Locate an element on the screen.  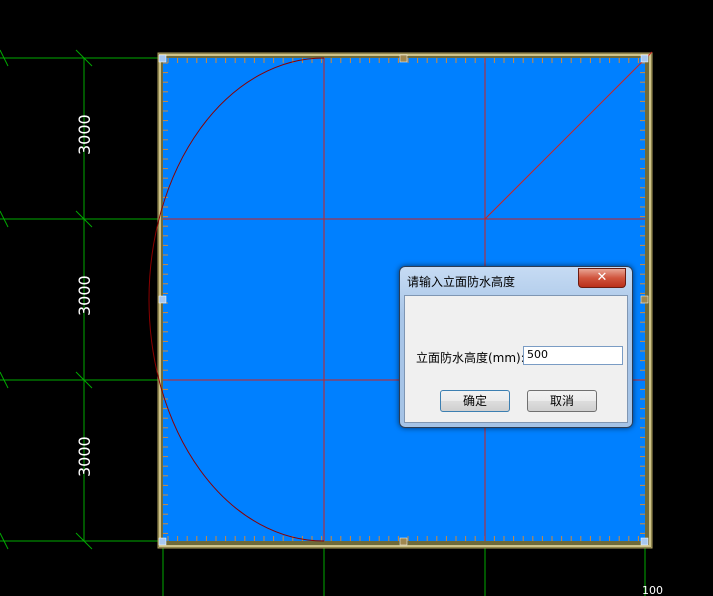
cancel-button: 取消 is located at coordinates (562, 401).